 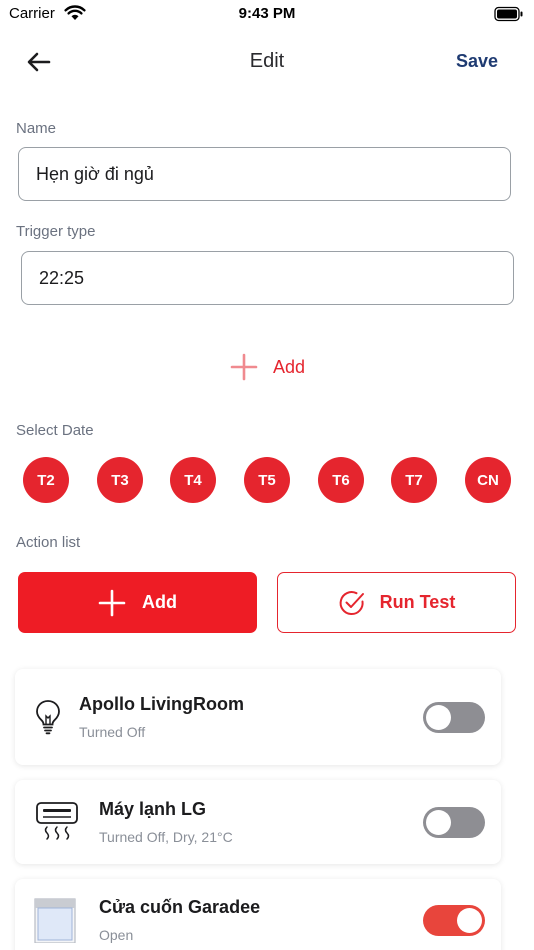 I want to click on device-card: Máy lạnh LG Turned Off, Dry, 21°C, so click(x=258, y=822).